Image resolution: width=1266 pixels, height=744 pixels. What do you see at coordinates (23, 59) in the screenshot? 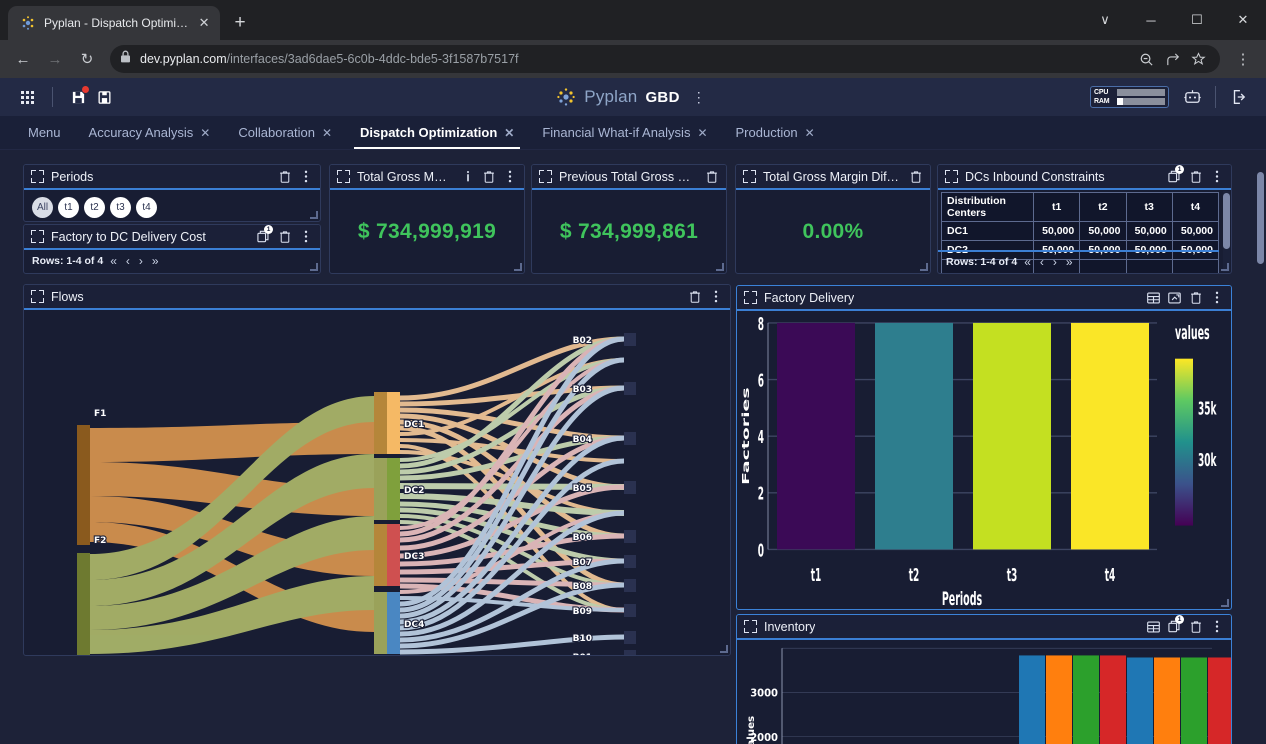
I see `back-button: ←` at bounding box center [23, 59].